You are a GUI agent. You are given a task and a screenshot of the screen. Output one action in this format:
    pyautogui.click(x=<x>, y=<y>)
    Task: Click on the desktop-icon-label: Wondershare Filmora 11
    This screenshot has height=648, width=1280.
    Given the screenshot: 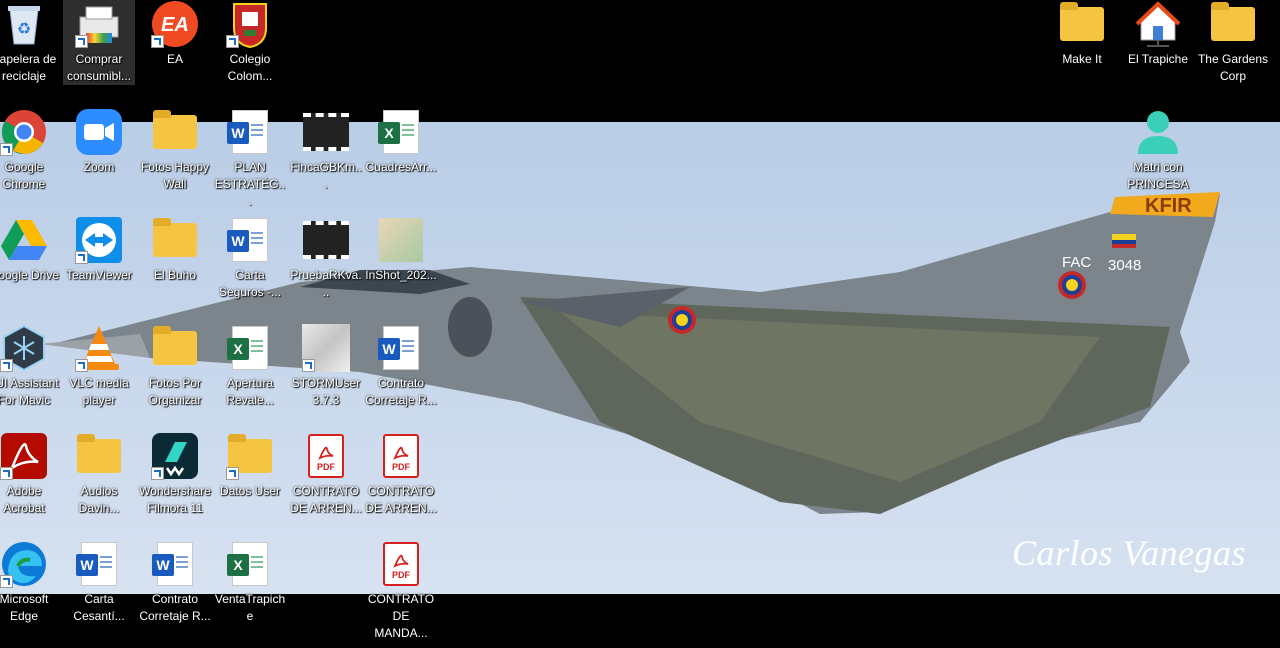 What is the action you would take?
    pyautogui.click(x=175, y=499)
    